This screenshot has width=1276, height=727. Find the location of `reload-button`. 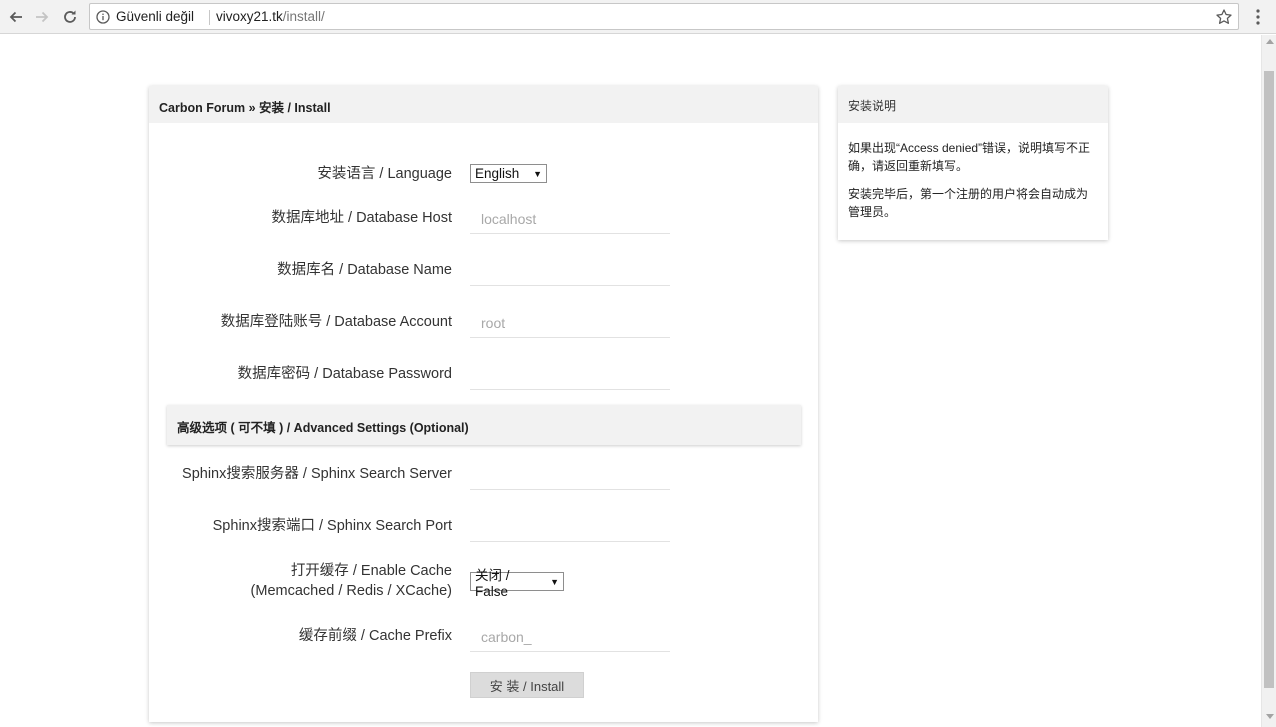

reload-button is located at coordinates (70, 17).